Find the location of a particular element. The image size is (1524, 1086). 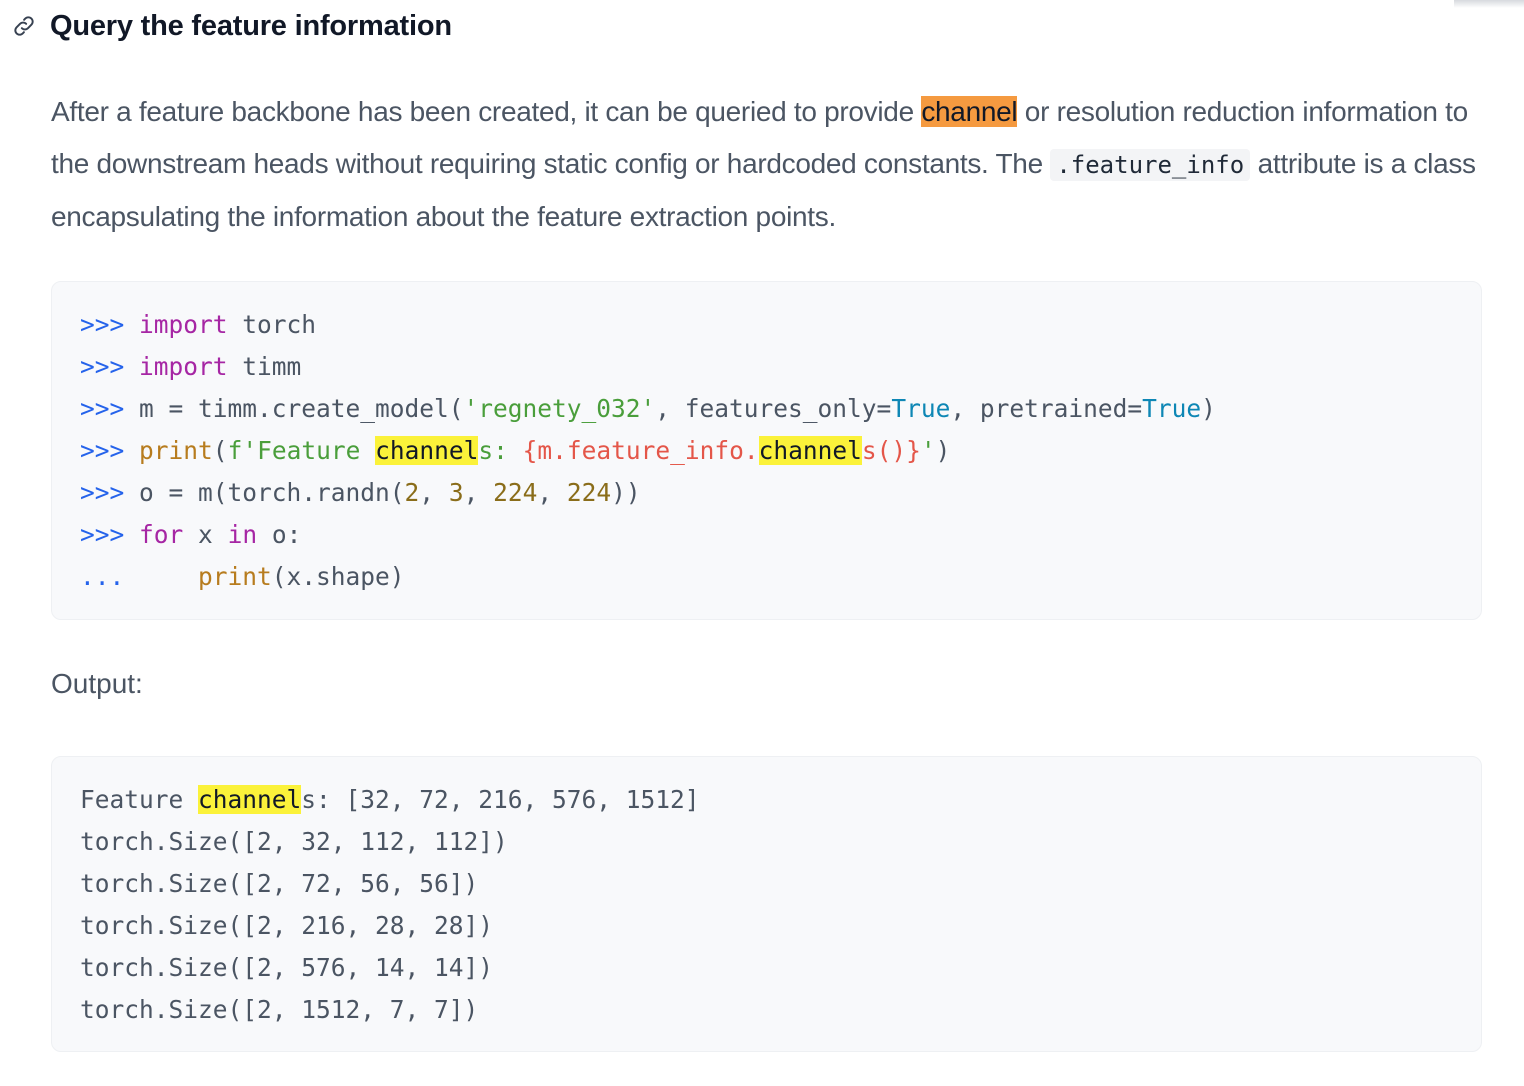

output-label: Output: is located at coordinates (97, 683).